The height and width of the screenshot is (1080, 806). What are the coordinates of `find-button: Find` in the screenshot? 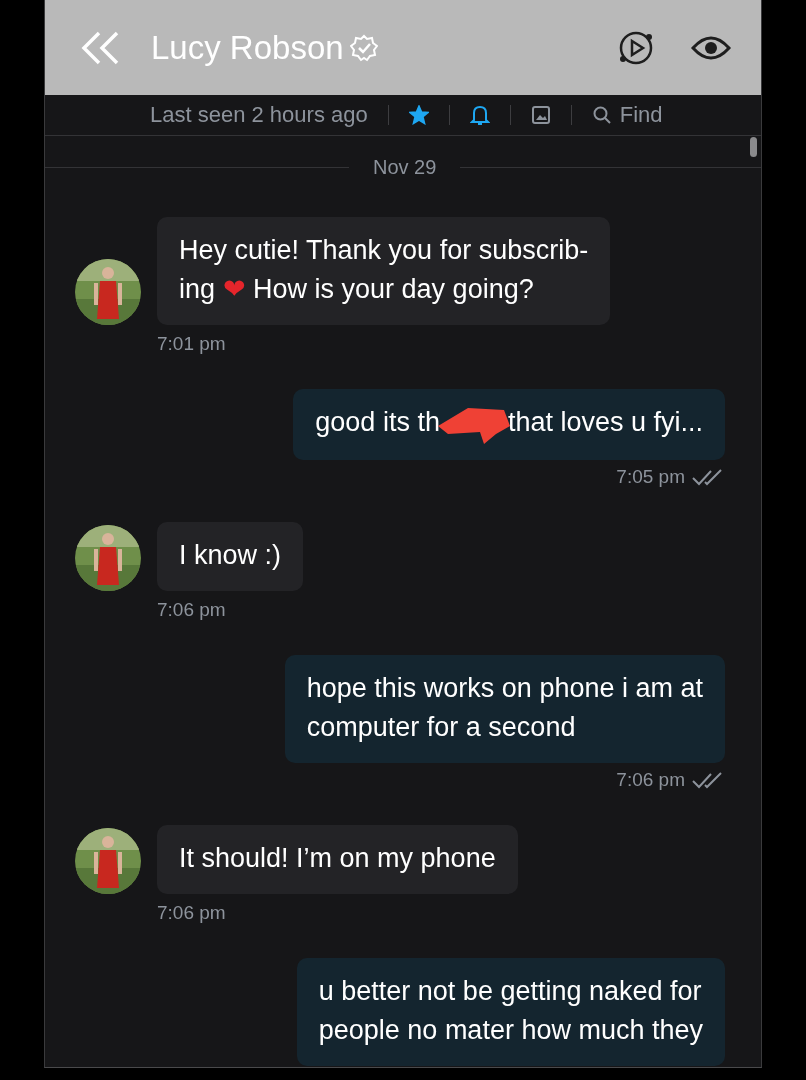 It's located at (627, 115).